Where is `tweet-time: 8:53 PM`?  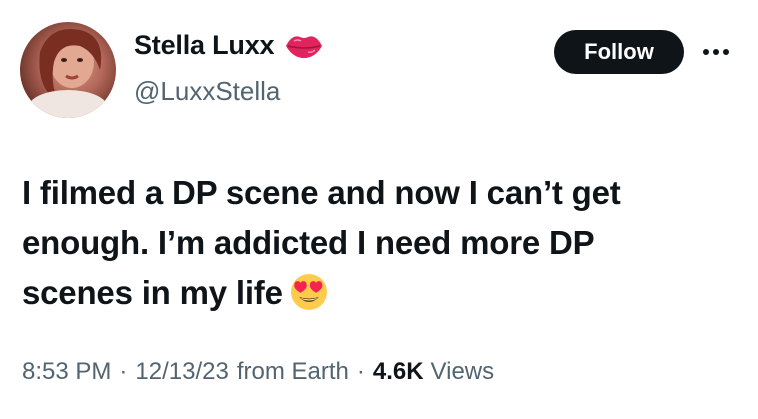 tweet-time: 8:53 PM is located at coordinates (66, 372).